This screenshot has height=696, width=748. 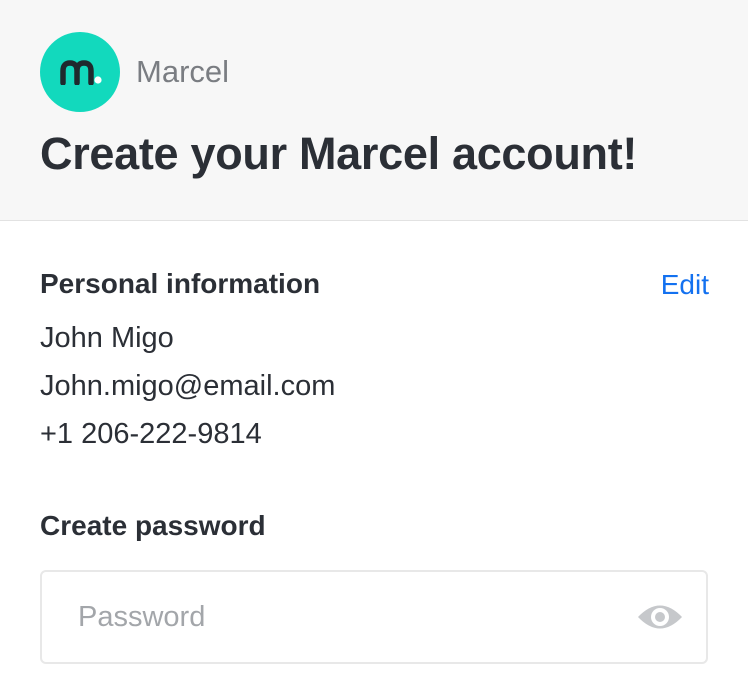 What do you see at coordinates (80, 72) in the screenshot?
I see `marcel-logo-icon` at bounding box center [80, 72].